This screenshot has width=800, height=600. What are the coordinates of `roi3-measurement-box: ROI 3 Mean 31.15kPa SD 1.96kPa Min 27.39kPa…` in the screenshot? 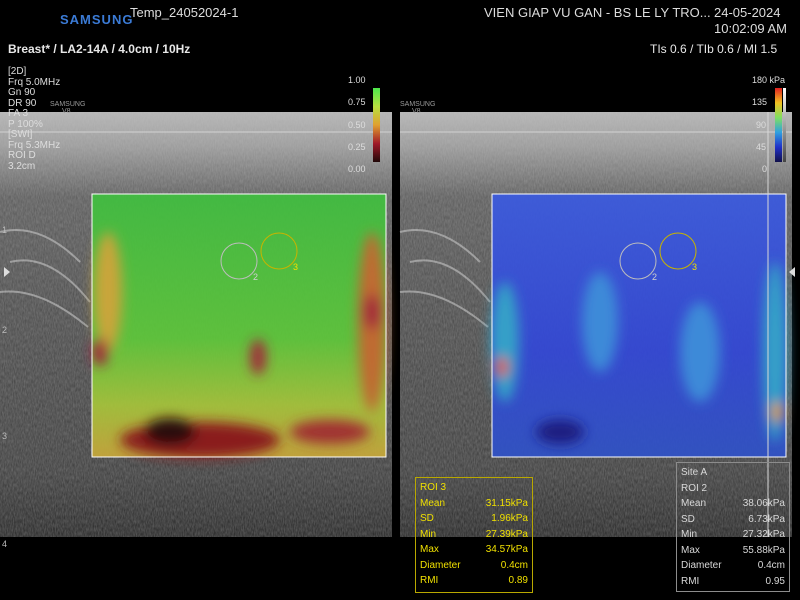 It's located at (474, 535).